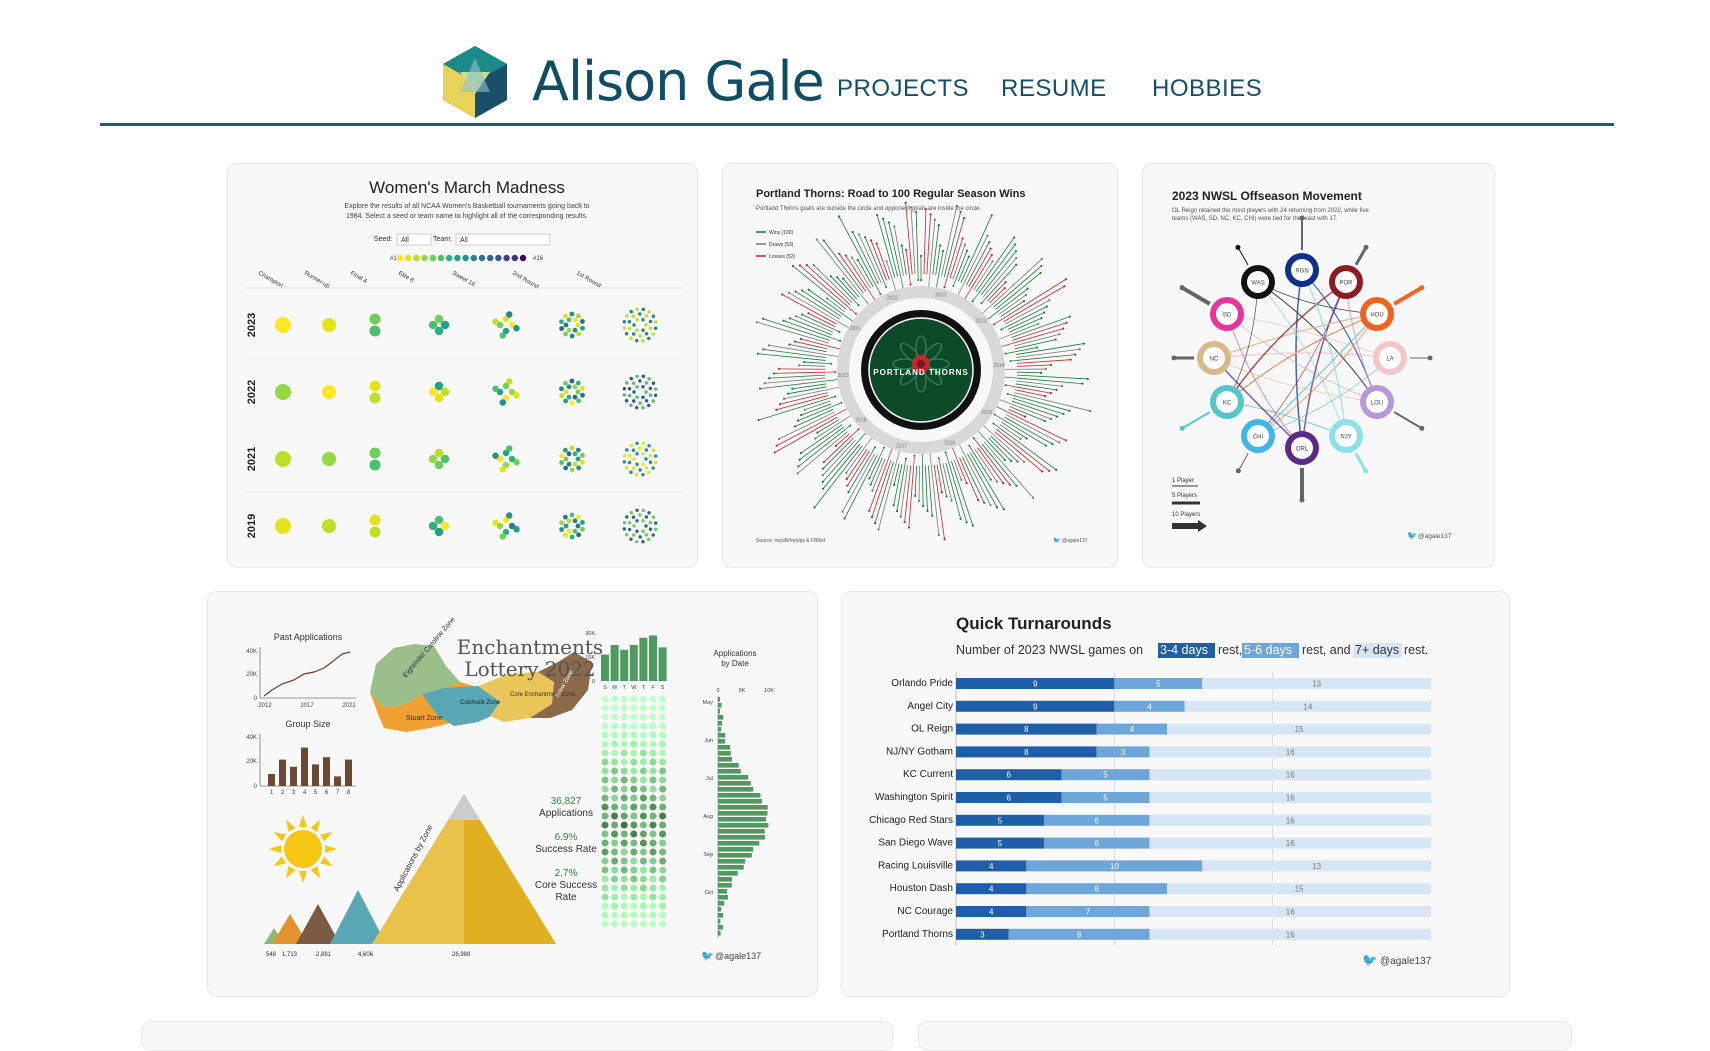  Describe the element at coordinates (517, 1036) in the screenshot. I see `project-card-partial-left` at that location.